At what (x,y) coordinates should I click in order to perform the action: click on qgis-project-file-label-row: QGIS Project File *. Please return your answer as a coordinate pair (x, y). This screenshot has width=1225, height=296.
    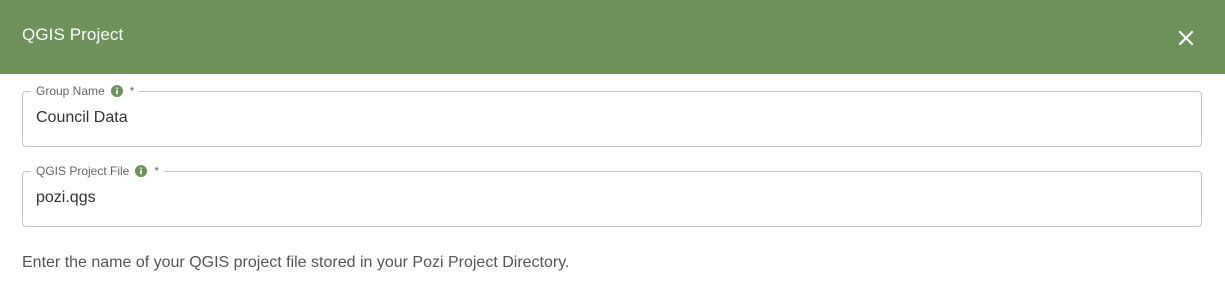
    Looking at the image, I should click on (98, 171).